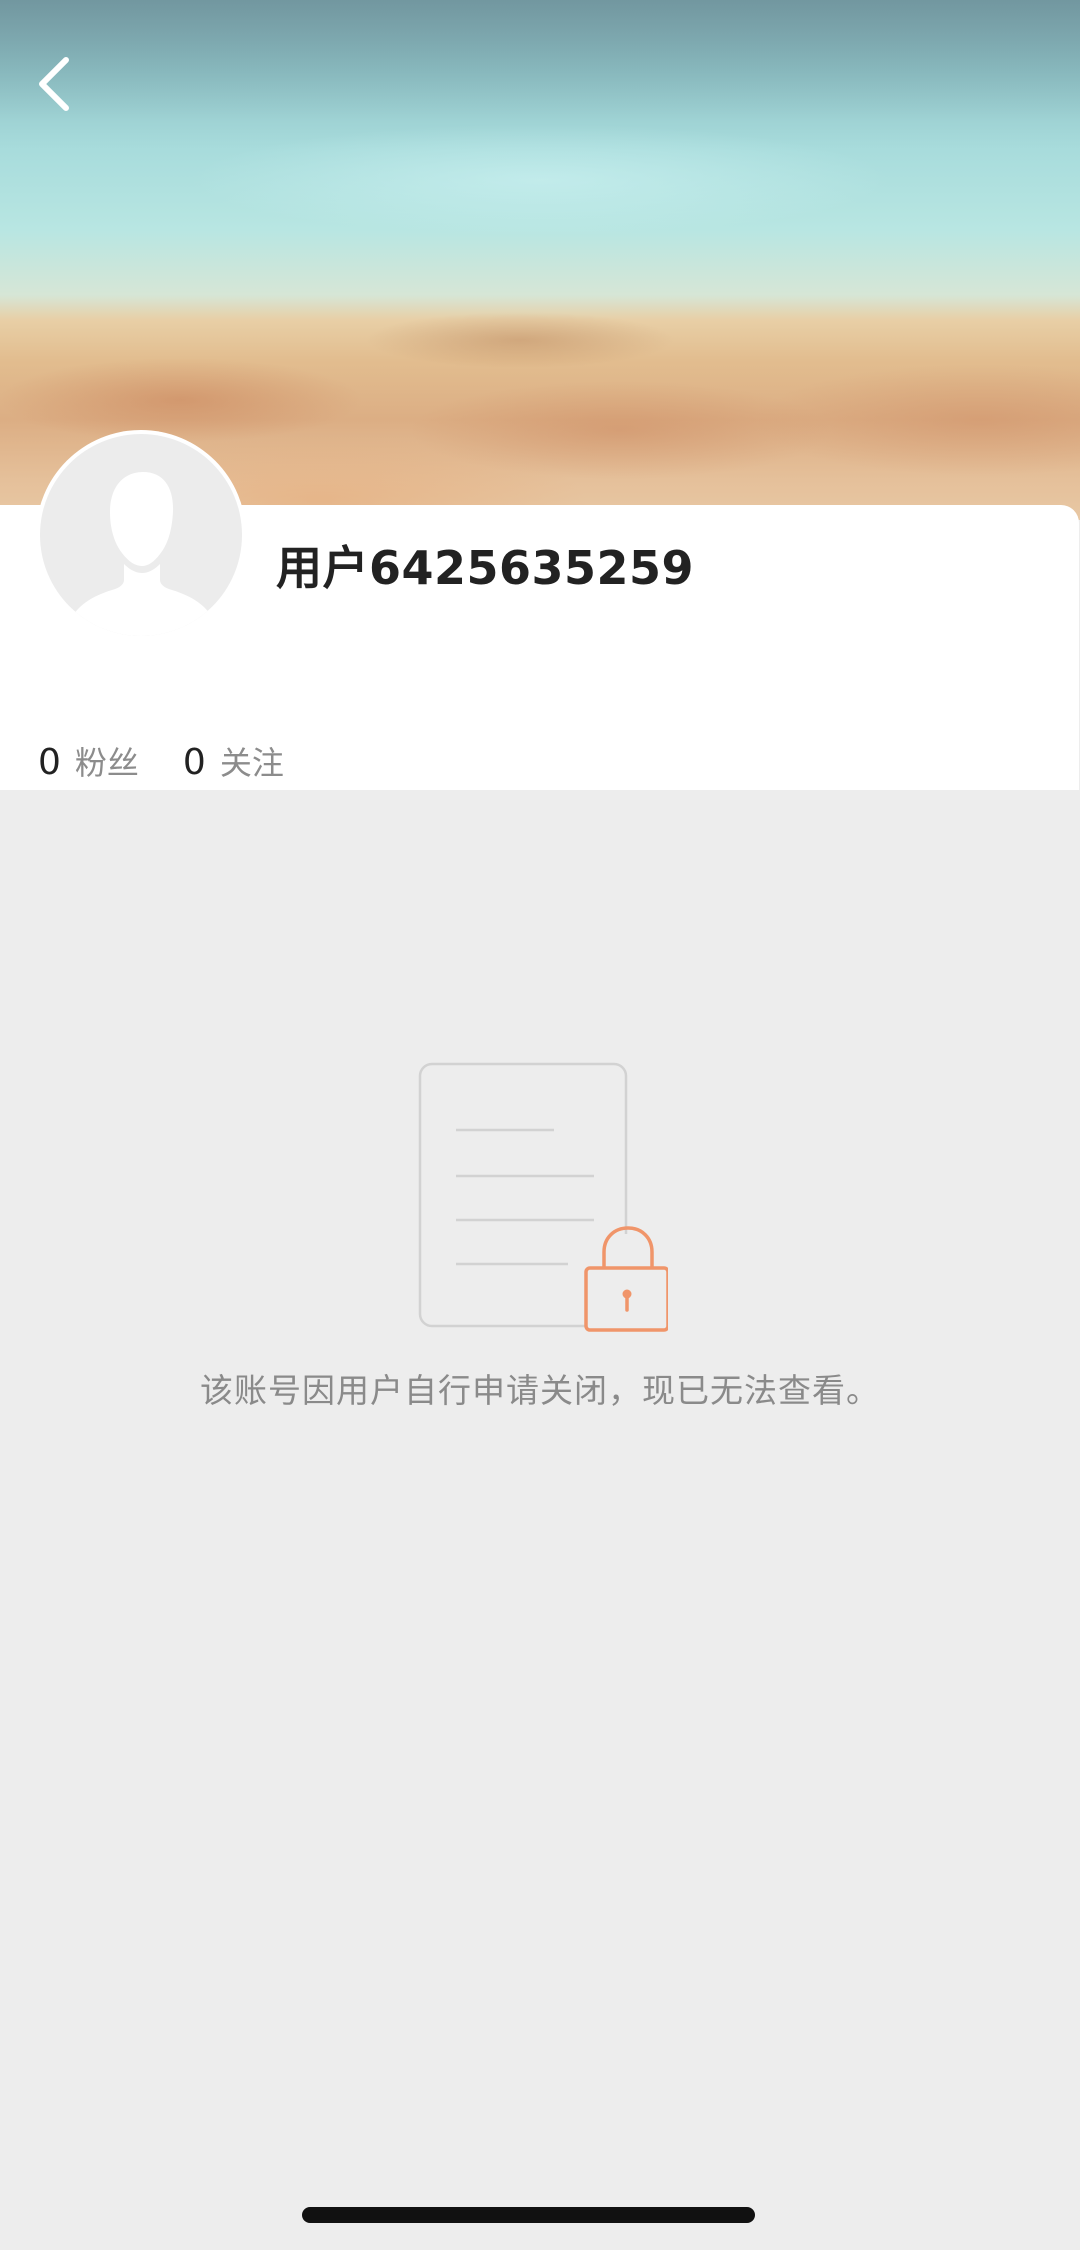 The height and width of the screenshot is (2250, 1080). I want to click on back-button, so click(56, 84).